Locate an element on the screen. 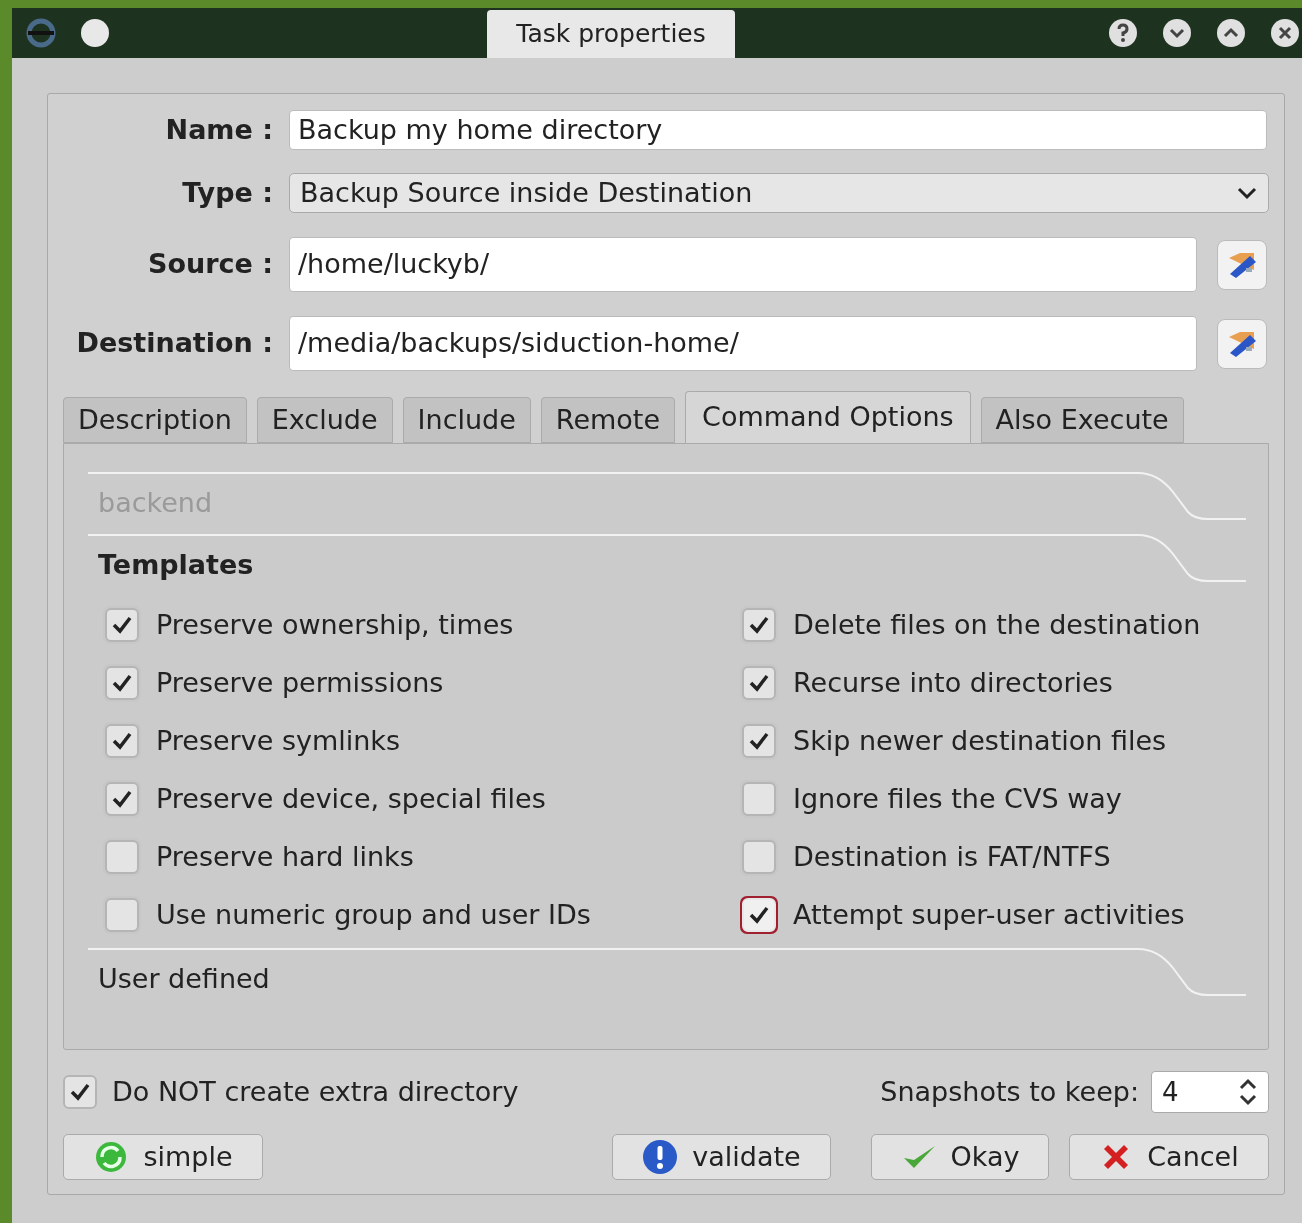 This screenshot has width=1302, height=1223. option-label: Preserve ownership, times is located at coordinates (335, 624).